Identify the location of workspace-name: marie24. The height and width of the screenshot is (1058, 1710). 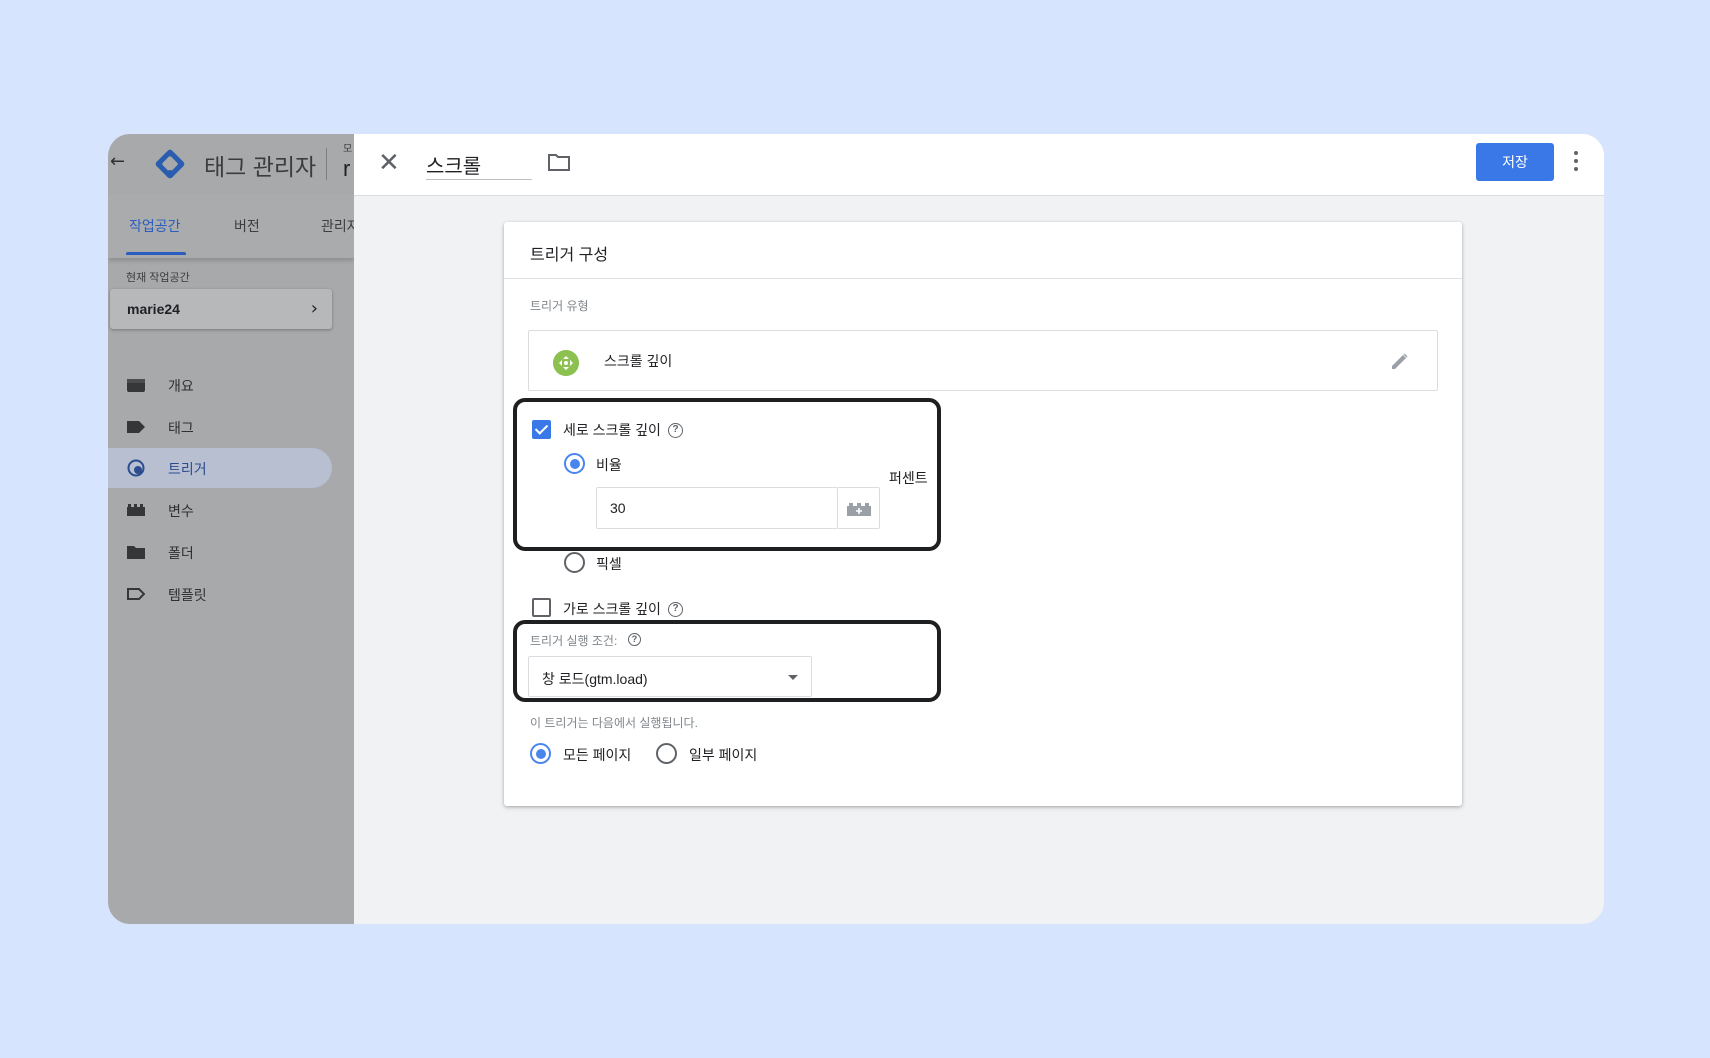
(153, 309).